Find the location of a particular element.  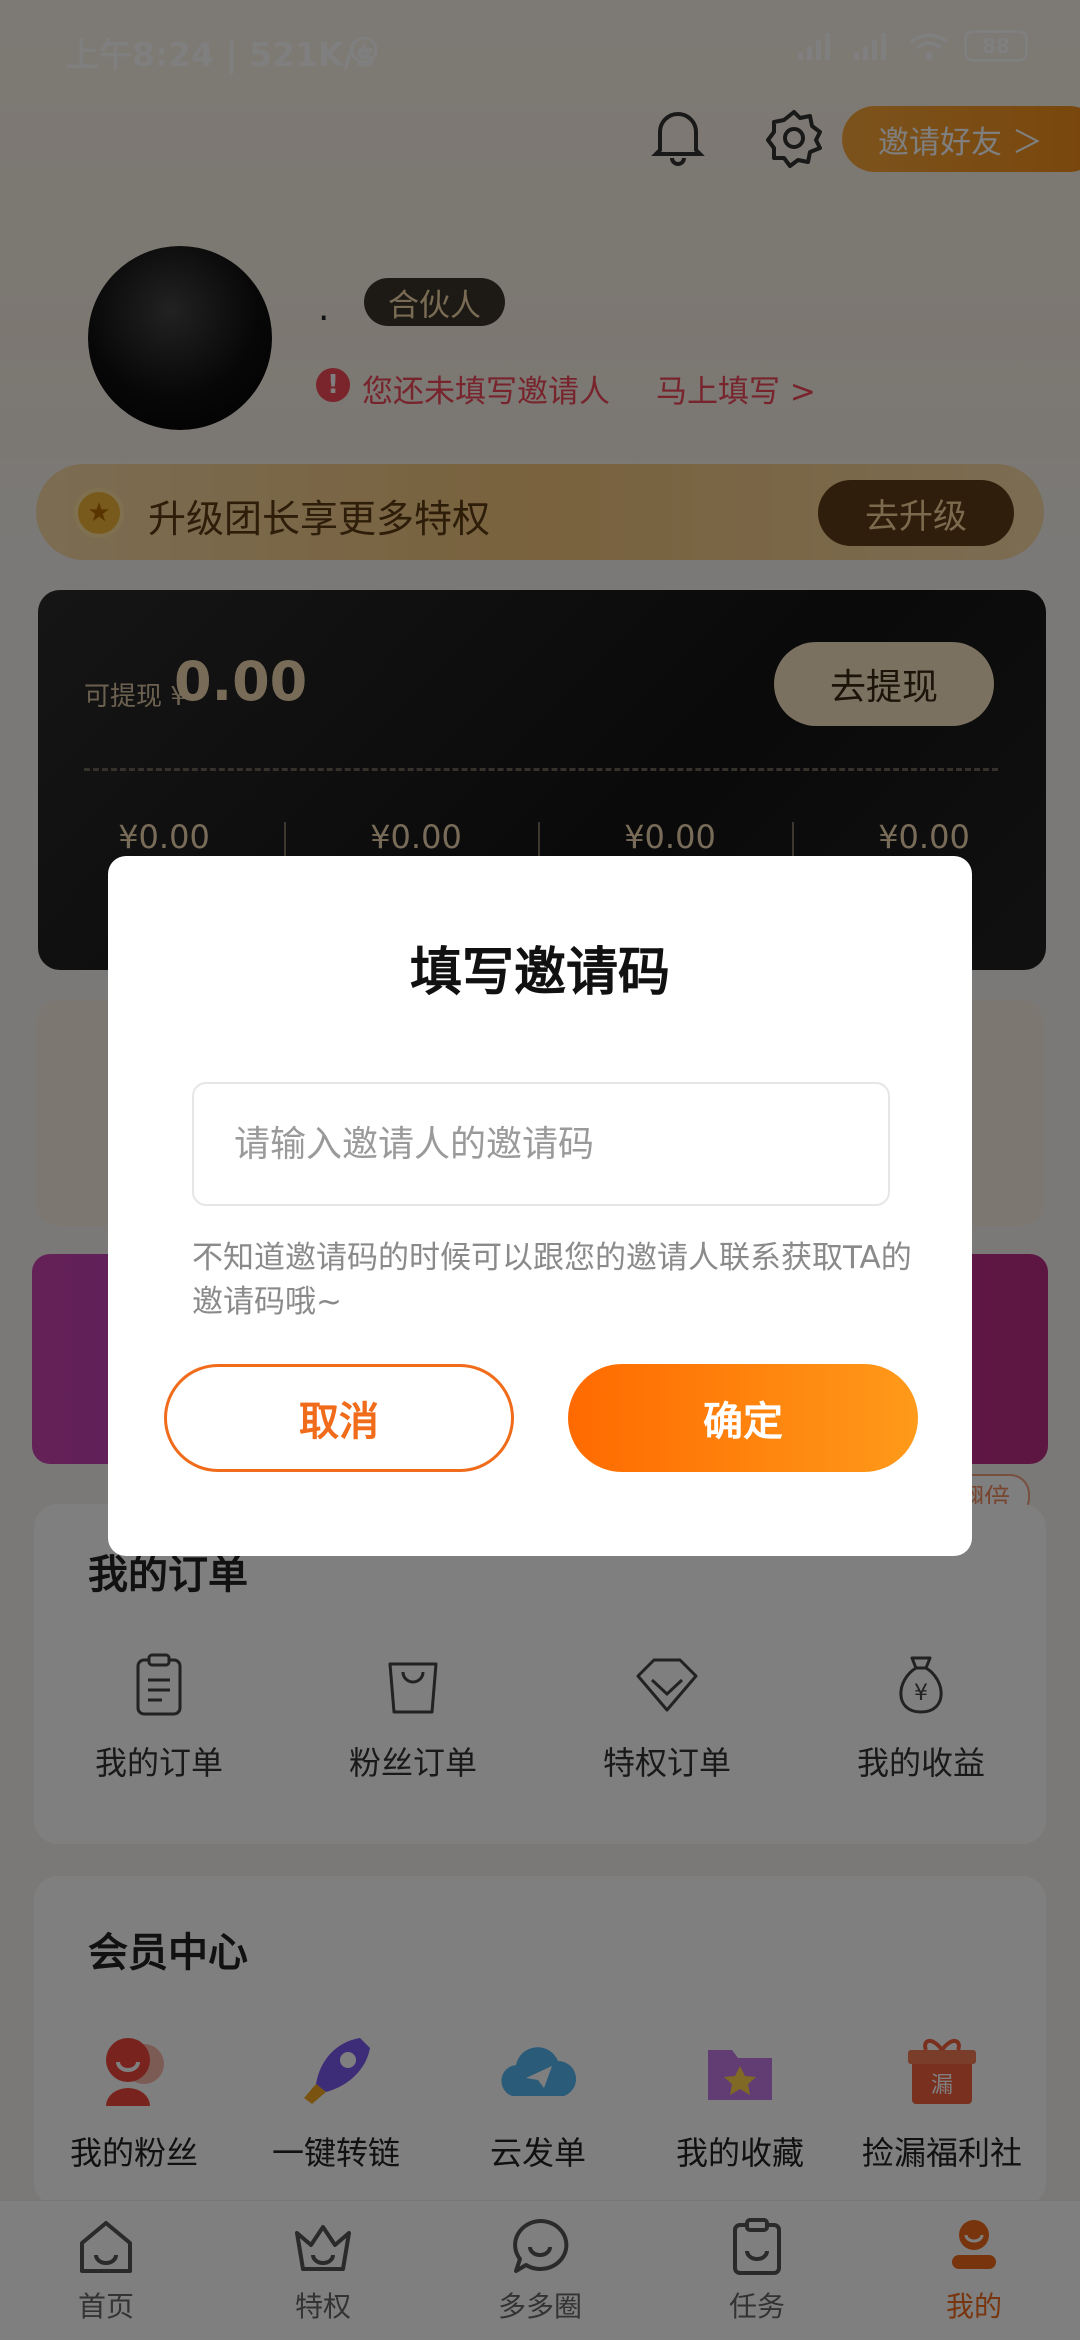

invite-code-input is located at coordinates (541, 1144).